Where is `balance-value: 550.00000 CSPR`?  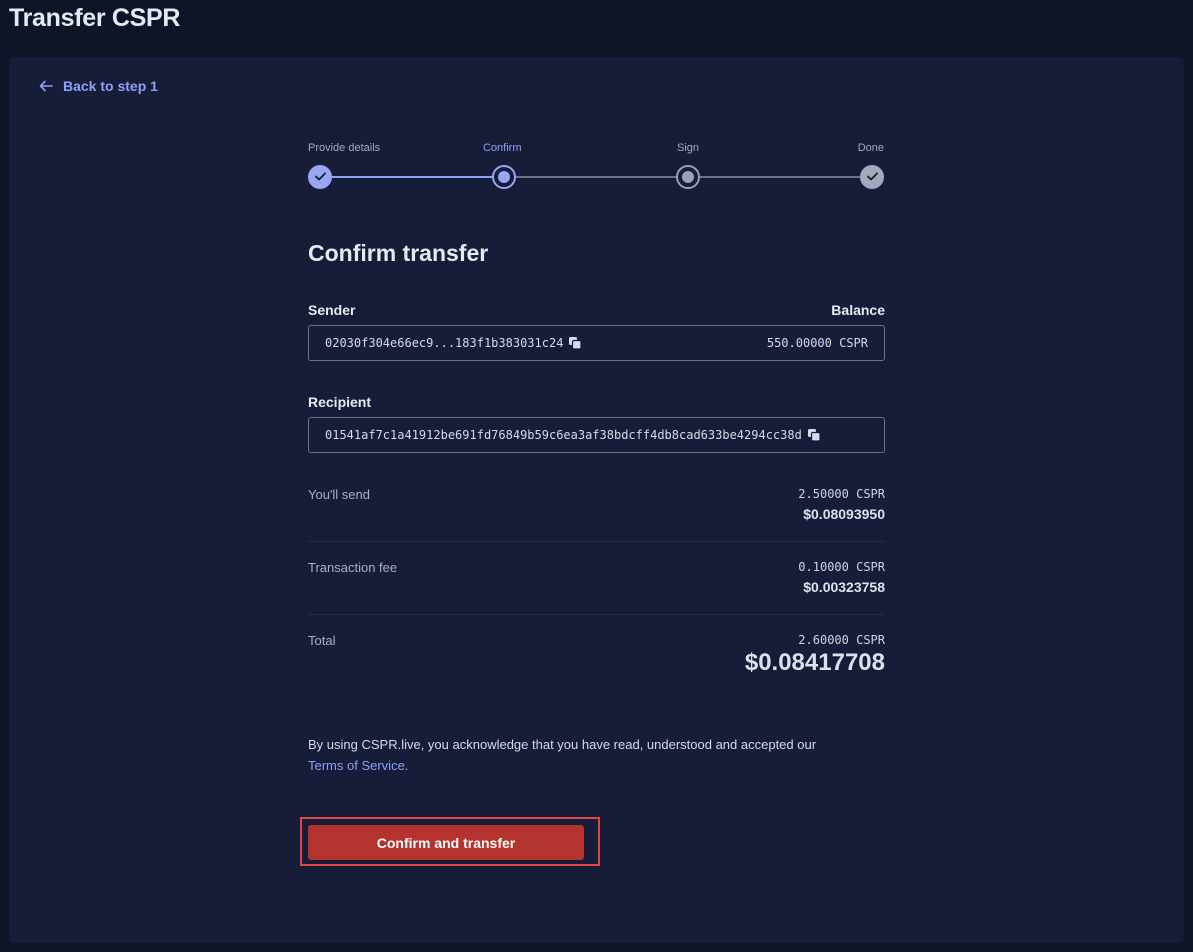
balance-value: 550.00000 CSPR is located at coordinates (817, 343).